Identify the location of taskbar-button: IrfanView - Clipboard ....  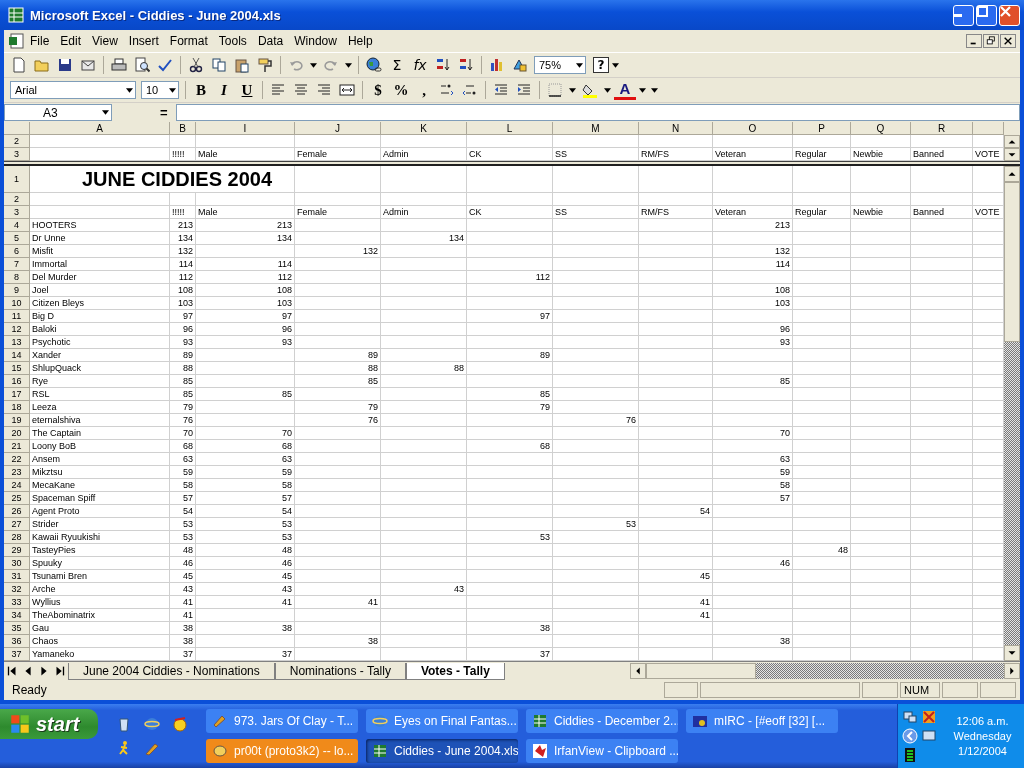
(602, 751).